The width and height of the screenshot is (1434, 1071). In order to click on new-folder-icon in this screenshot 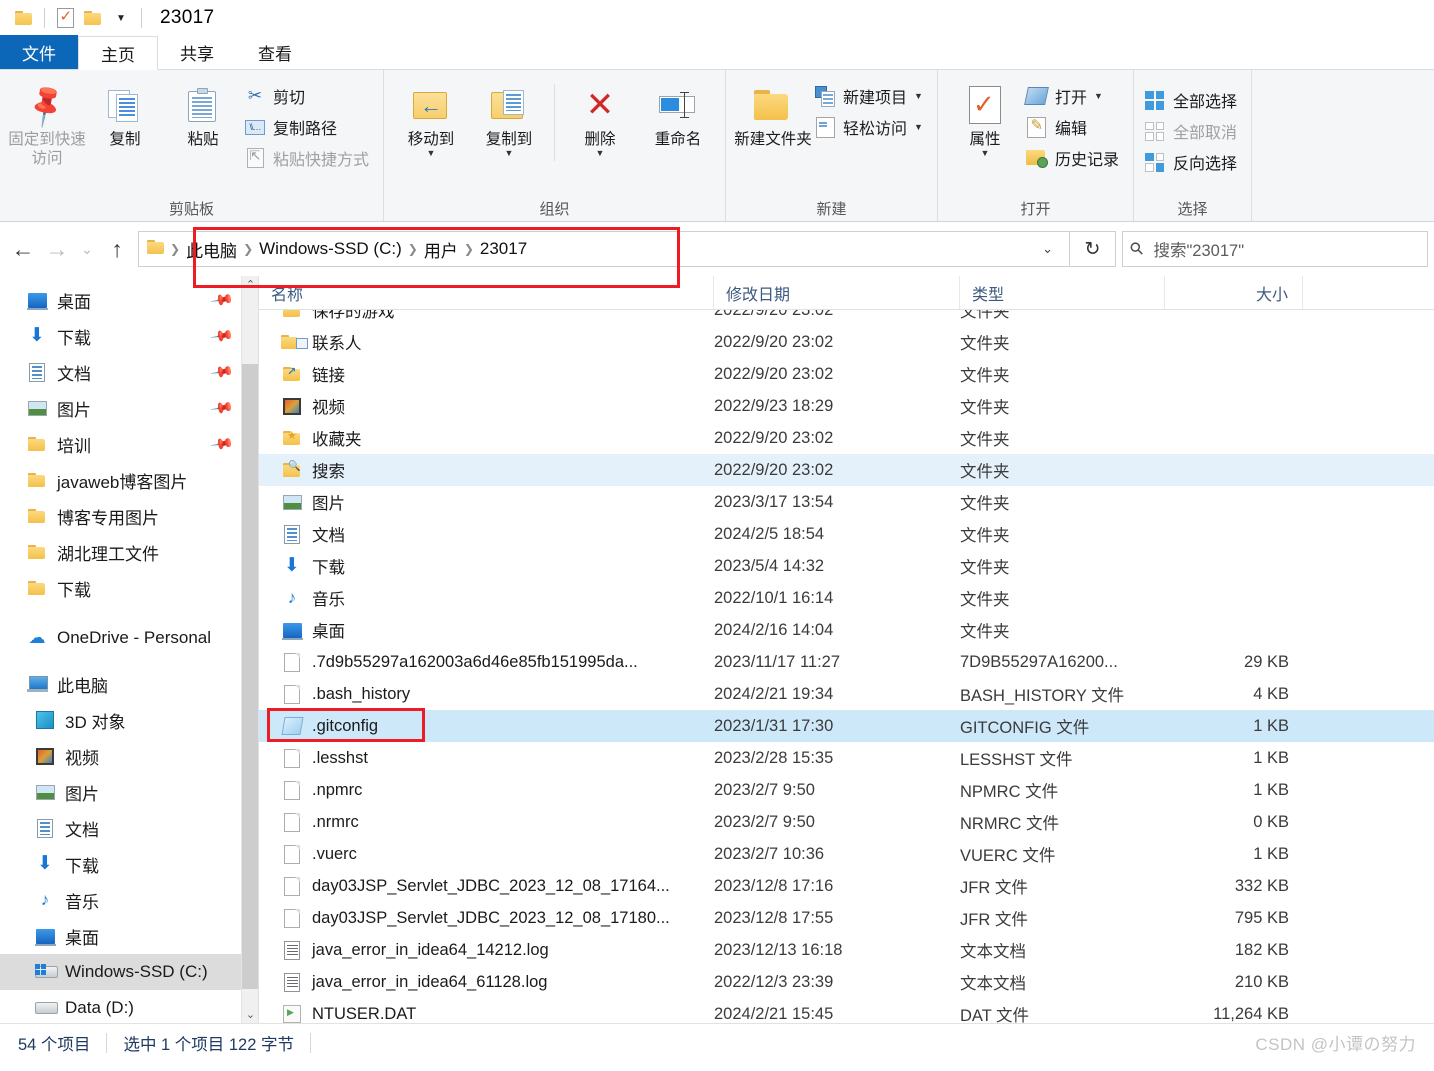, I will do `click(93, 18)`.